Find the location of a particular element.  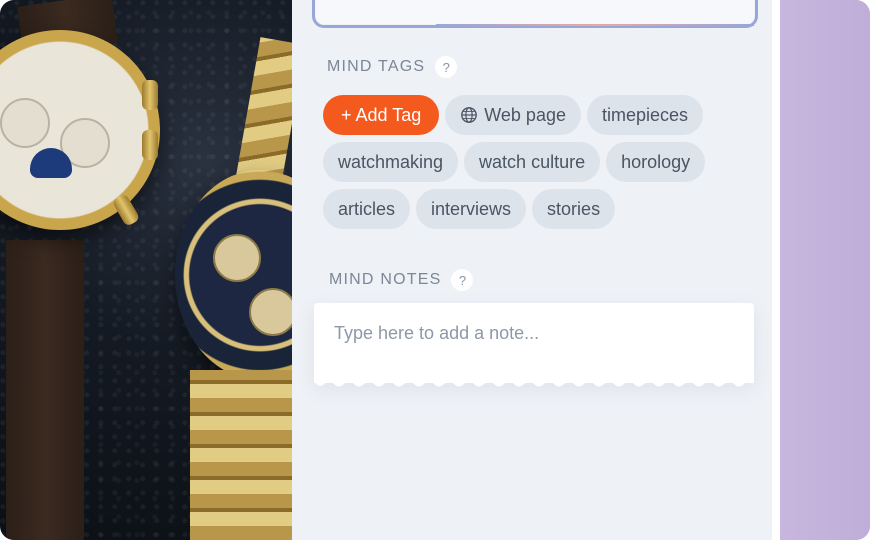

top-text-field is located at coordinates (535, 13).